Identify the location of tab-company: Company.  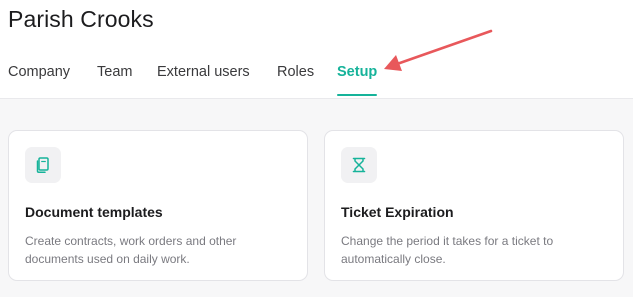
(39, 72).